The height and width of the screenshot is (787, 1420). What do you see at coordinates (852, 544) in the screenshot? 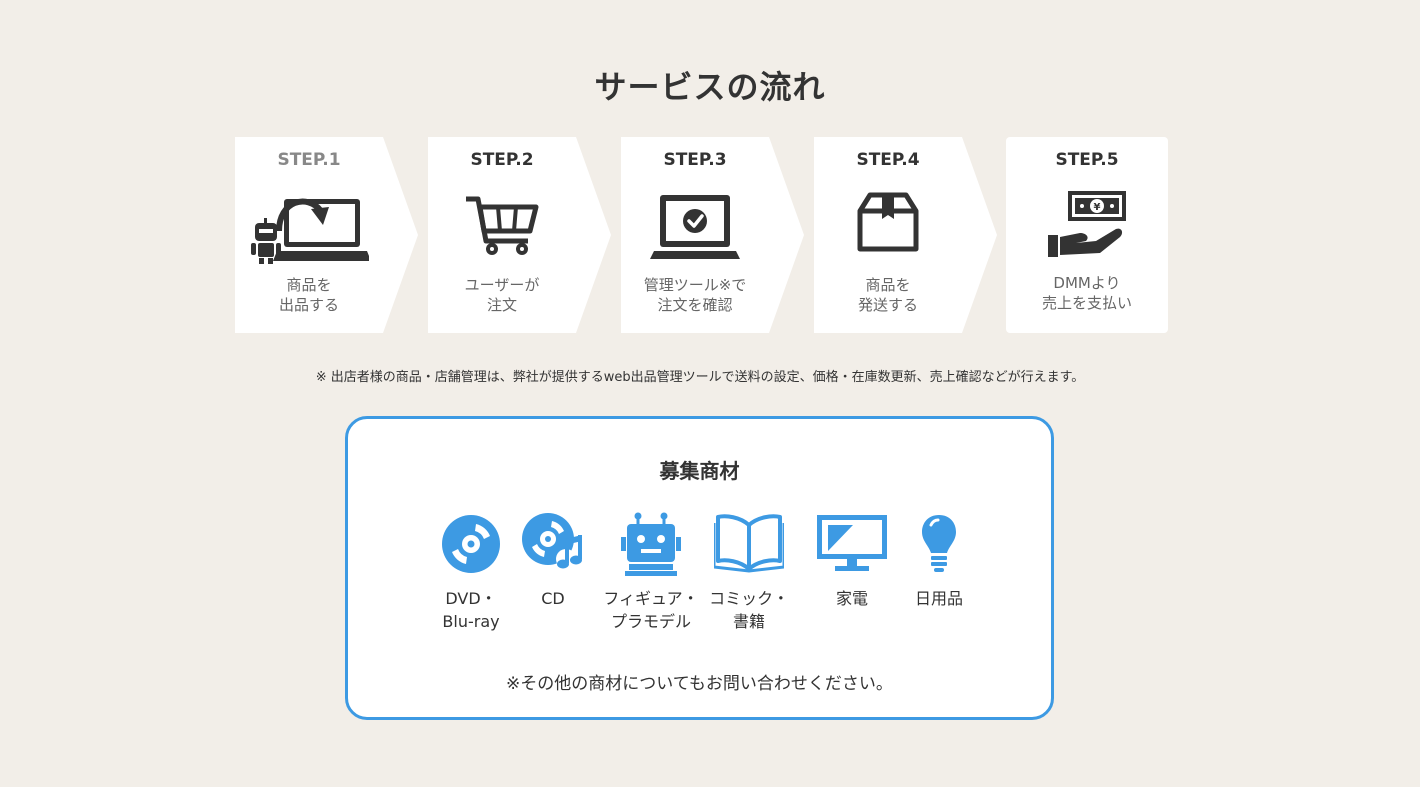
I see `monitor-icon` at bounding box center [852, 544].